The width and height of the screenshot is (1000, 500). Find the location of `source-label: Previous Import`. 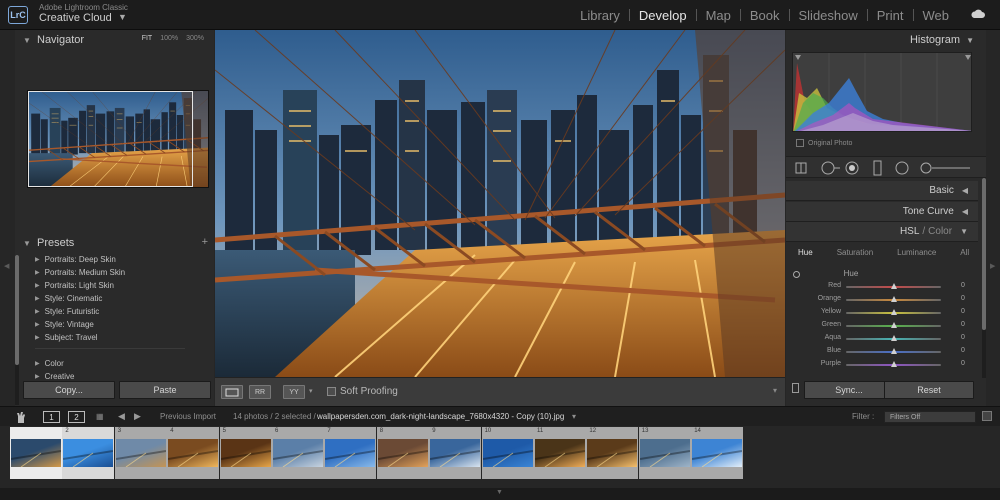

source-label: Previous Import is located at coordinates (188, 416).